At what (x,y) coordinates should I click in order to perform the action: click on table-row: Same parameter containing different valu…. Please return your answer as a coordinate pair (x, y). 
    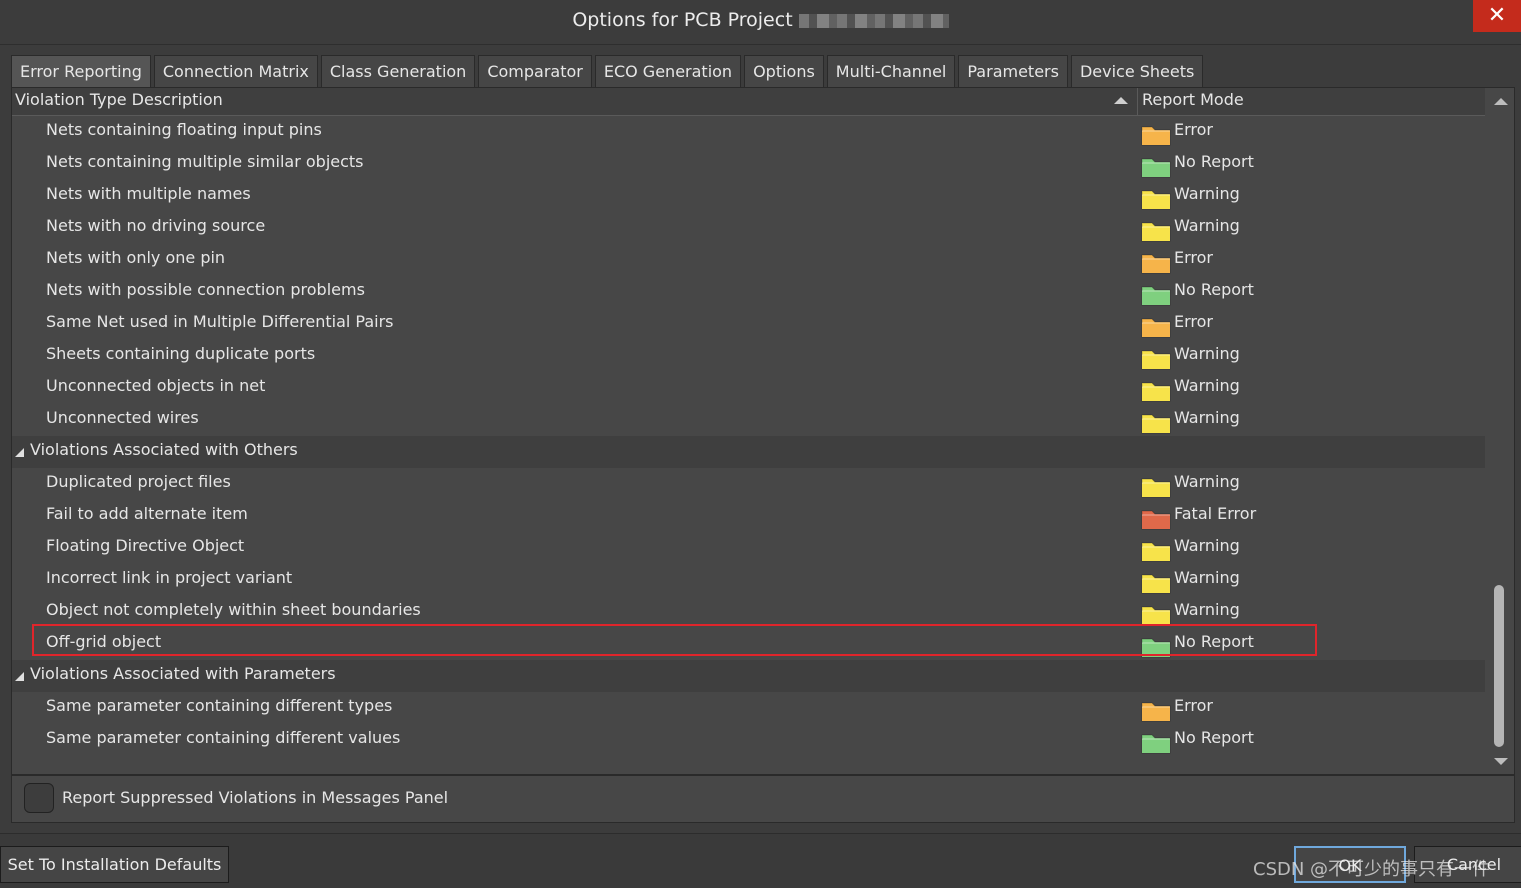
    Looking at the image, I should click on (748, 740).